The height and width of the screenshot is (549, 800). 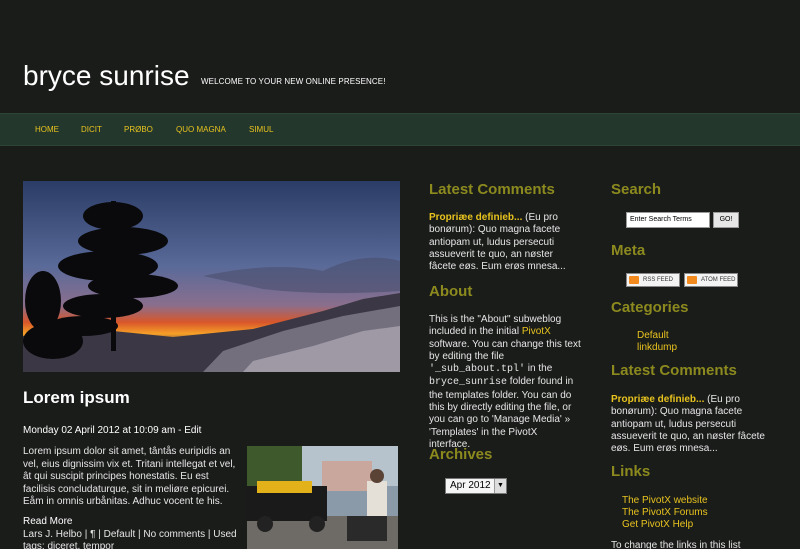 I want to click on post-photo, so click(x=322, y=497).